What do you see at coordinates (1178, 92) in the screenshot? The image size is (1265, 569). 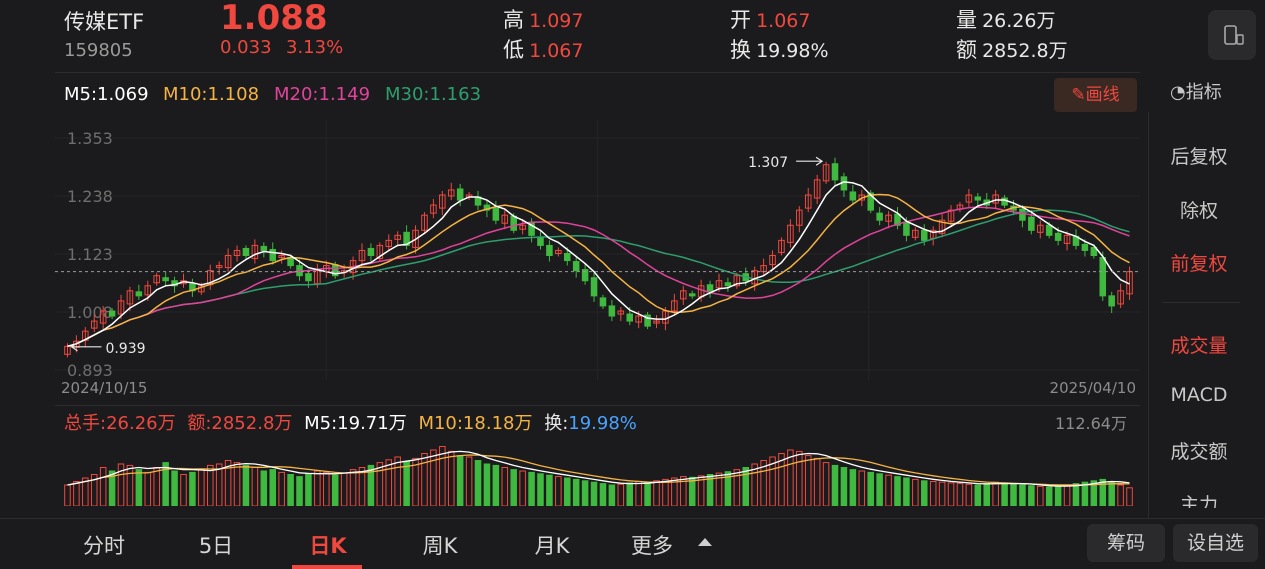 I see `gauge-icon: ◔` at bounding box center [1178, 92].